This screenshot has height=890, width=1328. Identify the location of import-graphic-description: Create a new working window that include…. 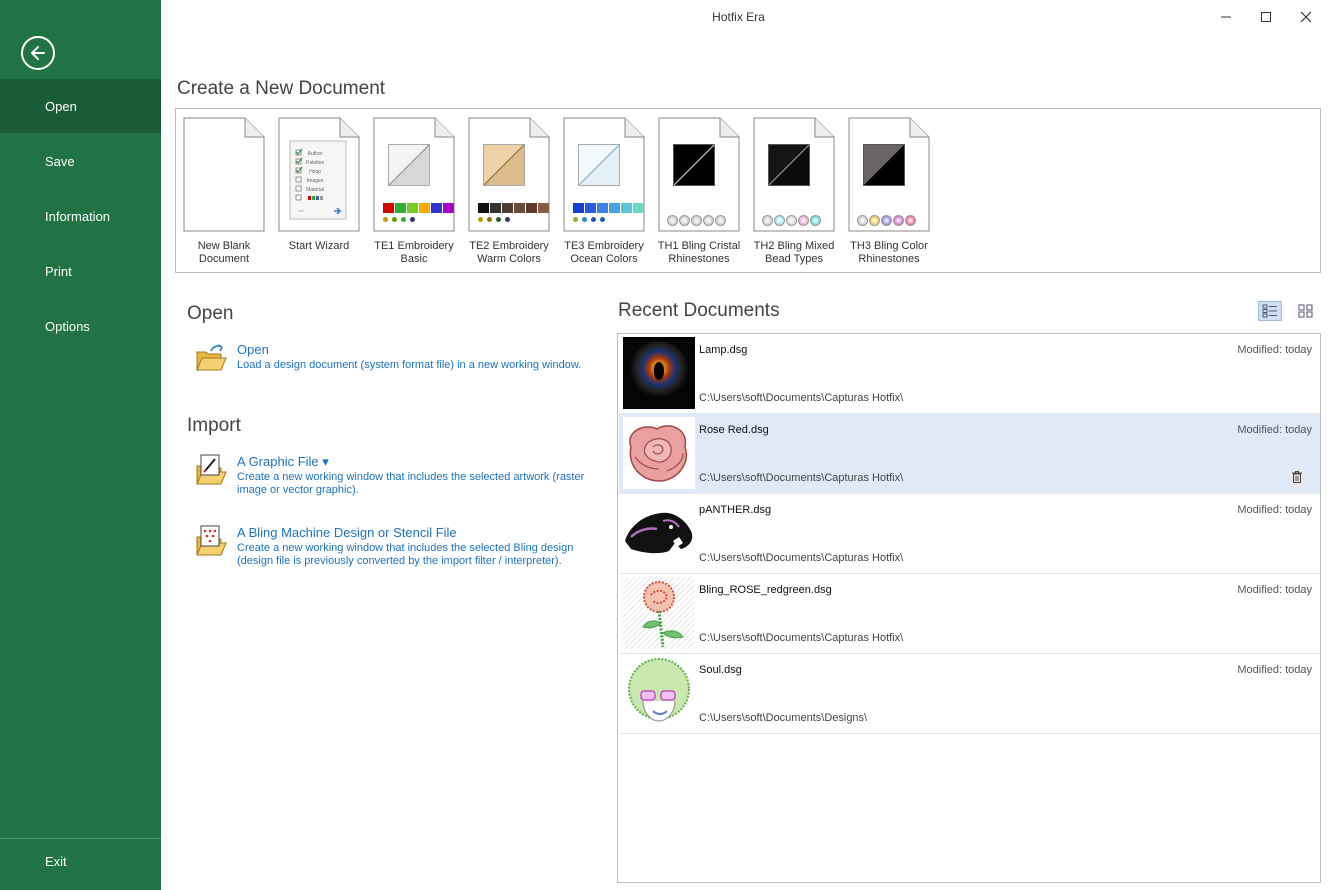
(411, 483).